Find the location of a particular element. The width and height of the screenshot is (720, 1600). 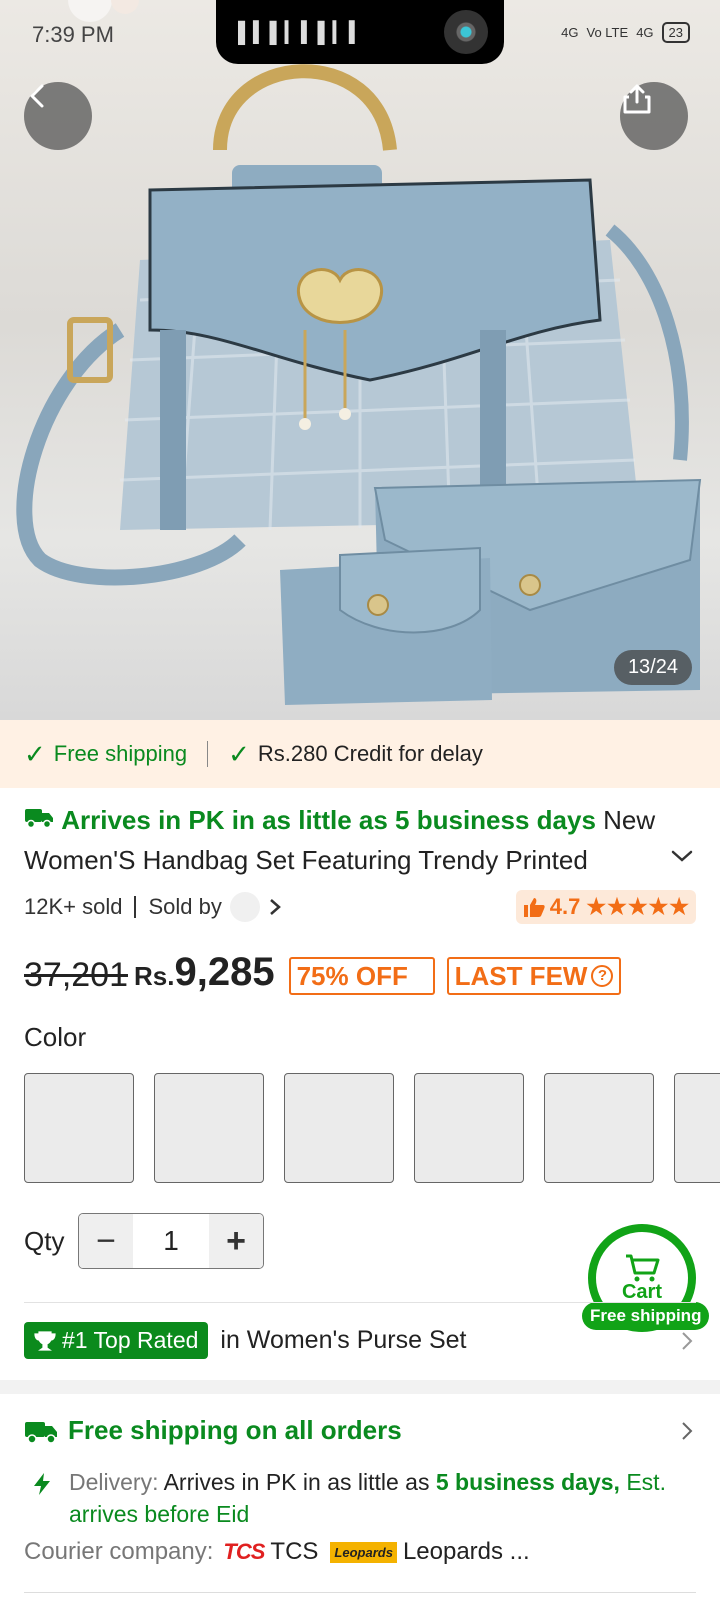

price-row: 37,201 Rs. 9,285 75% OFF LAST FEW ? is located at coordinates (323, 972).